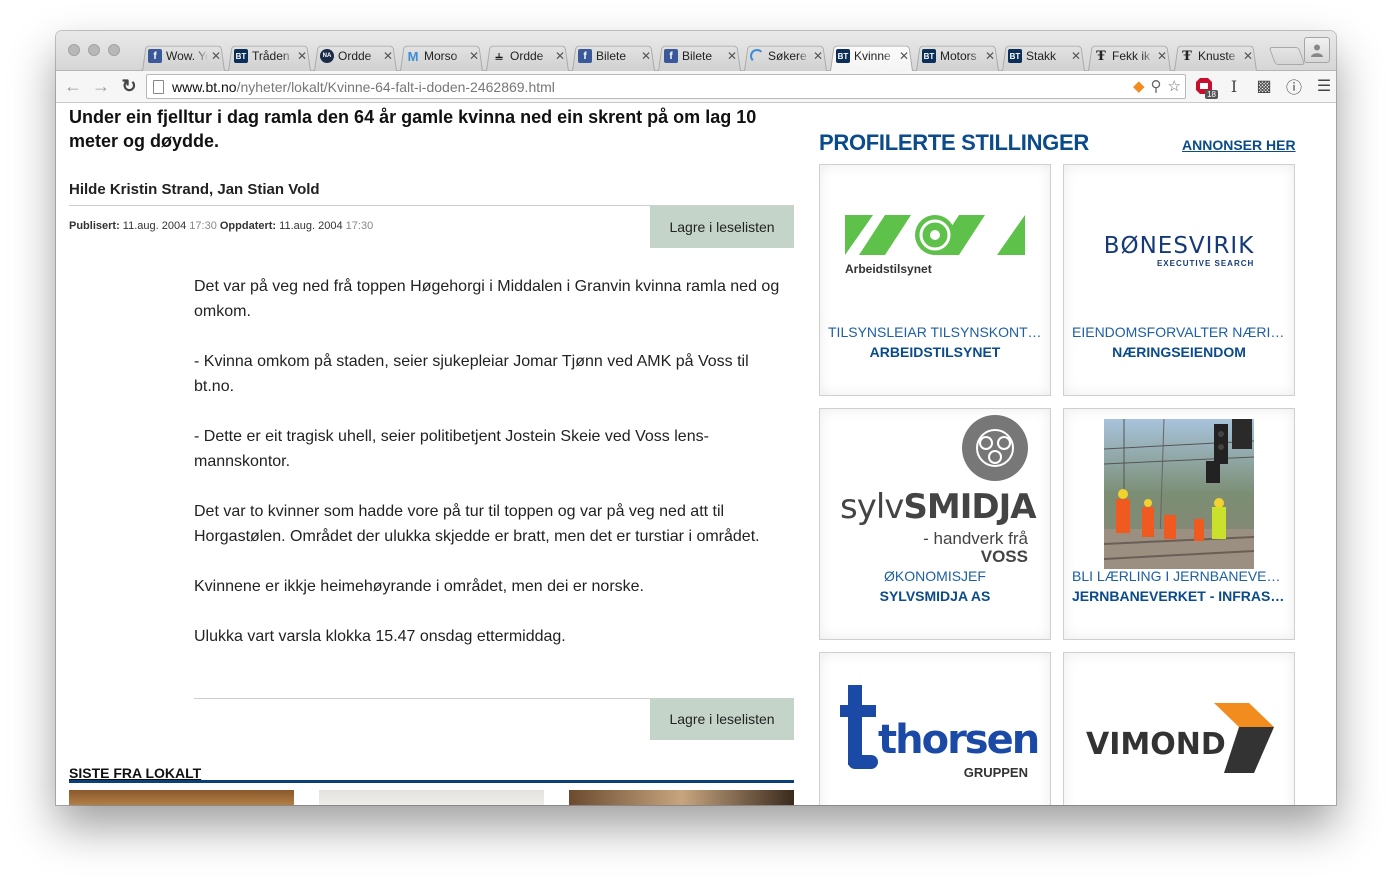 Image resolution: width=1392 pixels, height=885 pixels. I want to click on advertise-link: ANNONSER HER, so click(1239, 145).